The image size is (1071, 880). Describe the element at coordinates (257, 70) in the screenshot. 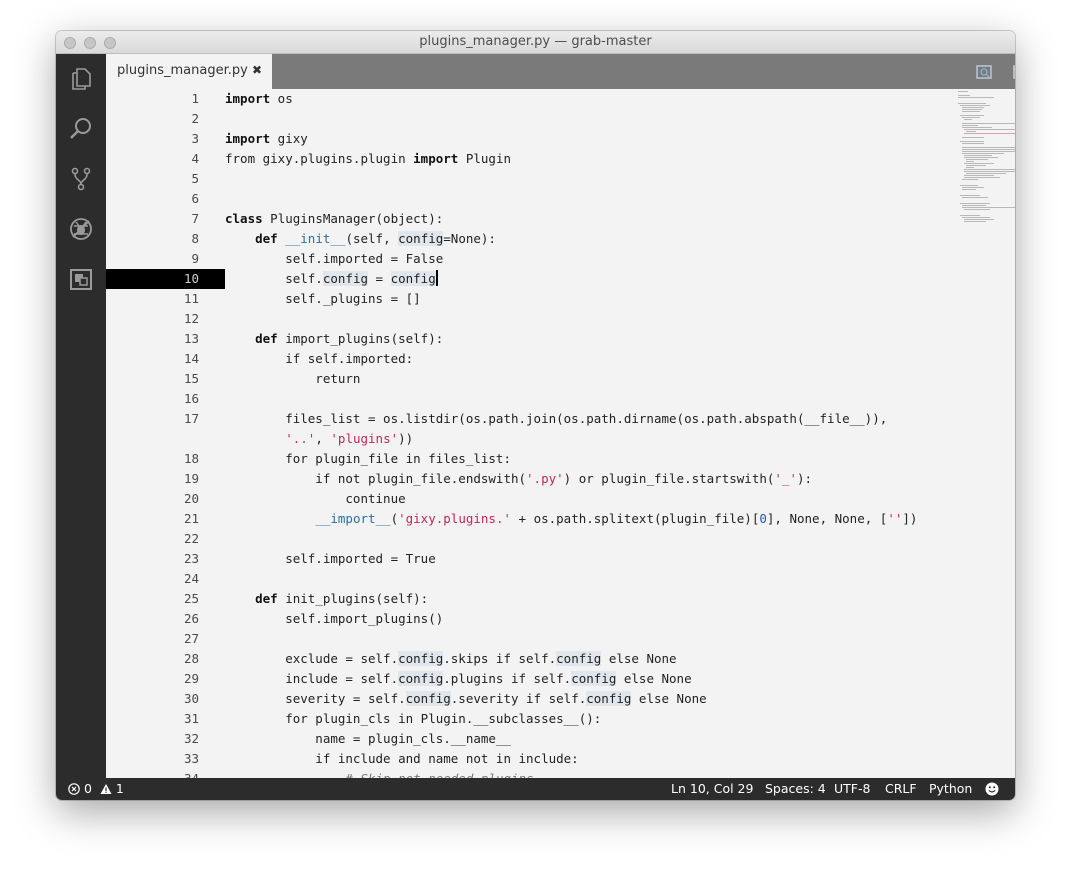

I see `tab-close-icon: ✖` at that location.